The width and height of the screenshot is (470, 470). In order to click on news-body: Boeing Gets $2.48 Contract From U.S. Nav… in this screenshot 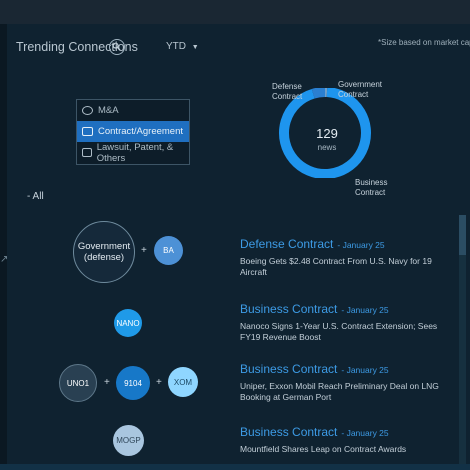, I will do `click(336, 266)`.